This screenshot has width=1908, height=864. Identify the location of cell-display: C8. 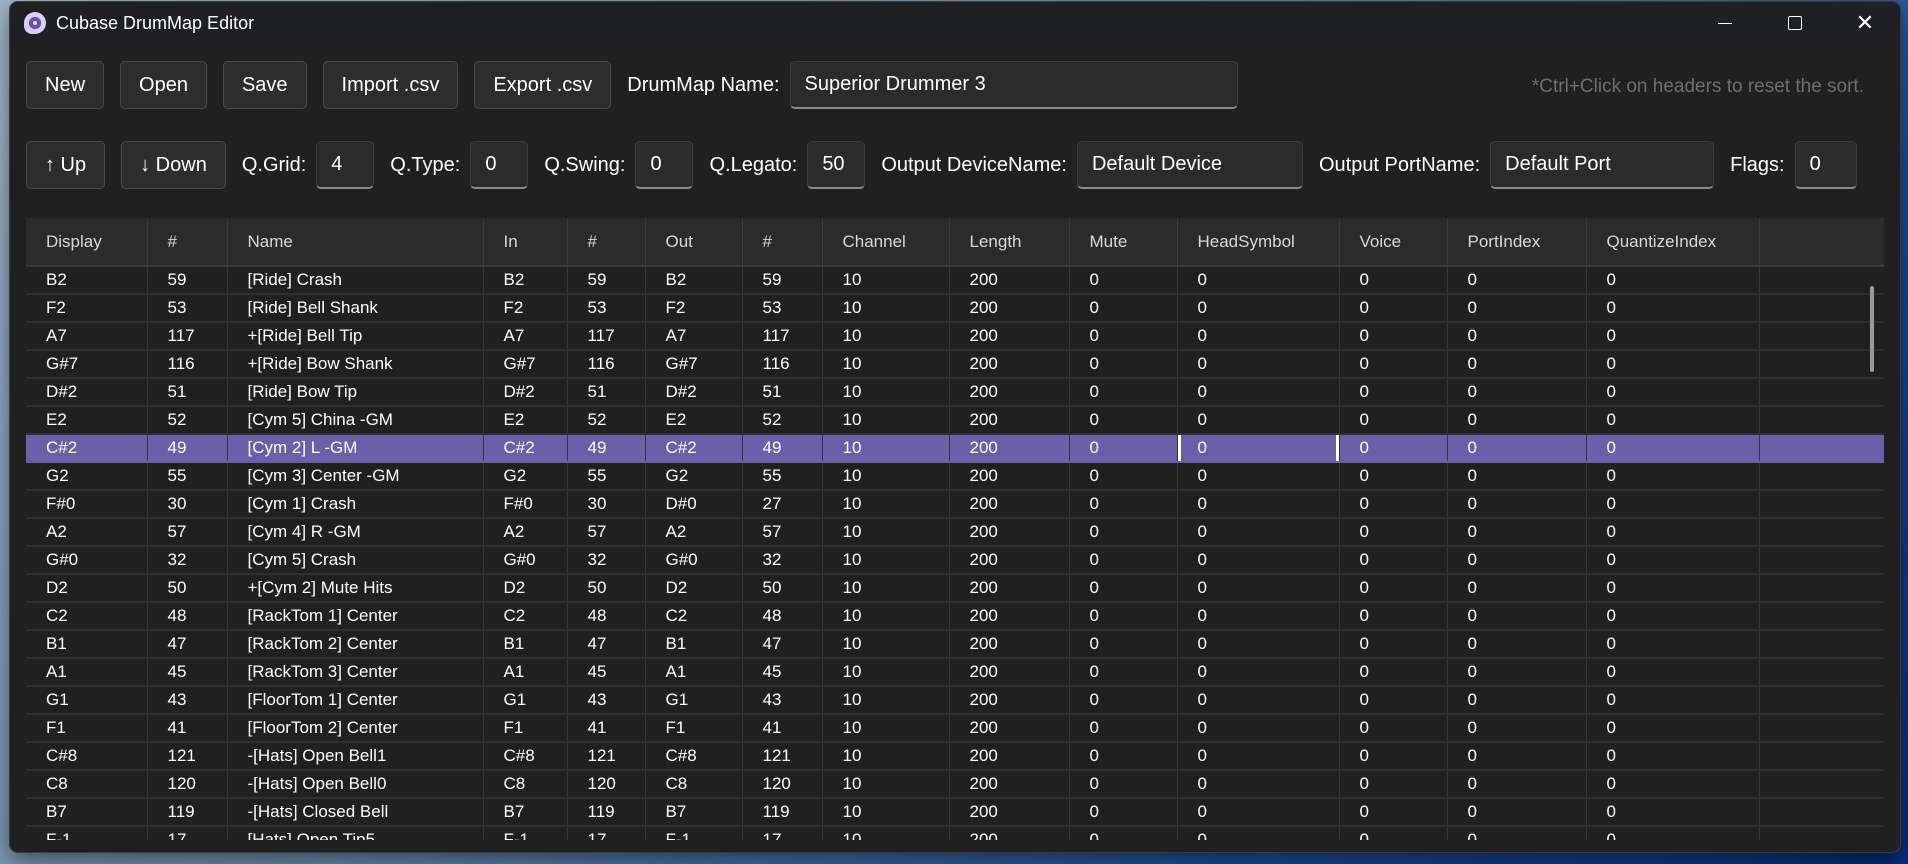
(87, 784).